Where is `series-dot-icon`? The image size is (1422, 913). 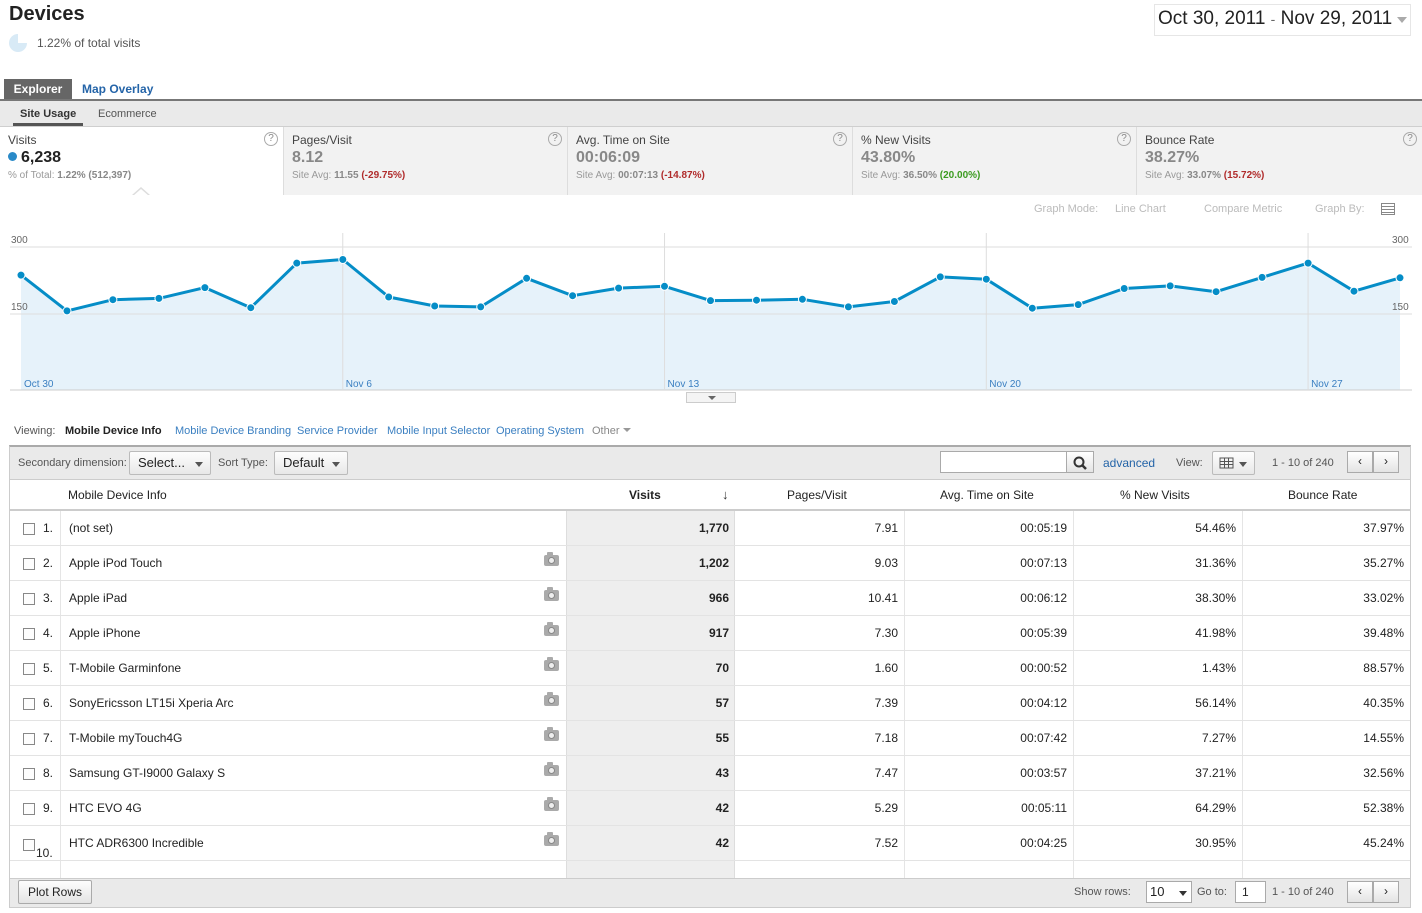
series-dot-icon is located at coordinates (12, 156).